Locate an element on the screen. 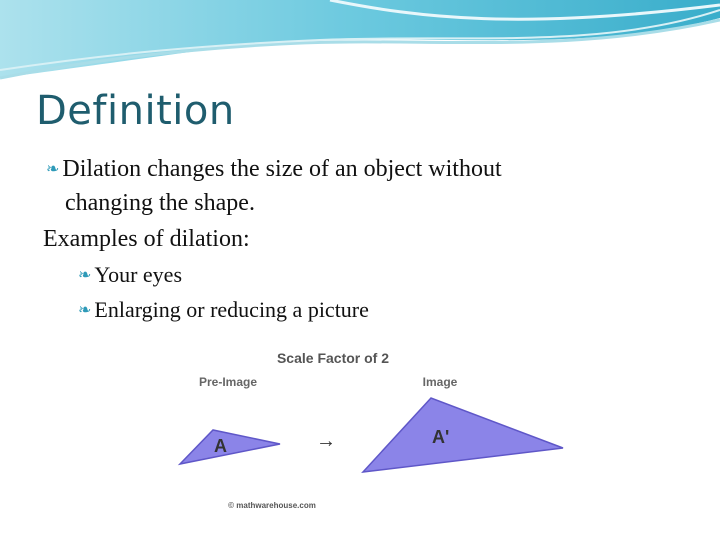 Image resolution: width=720 pixels, height=540 pixels. pre-image-vertex-label: A is located at coordinates (220, 446).